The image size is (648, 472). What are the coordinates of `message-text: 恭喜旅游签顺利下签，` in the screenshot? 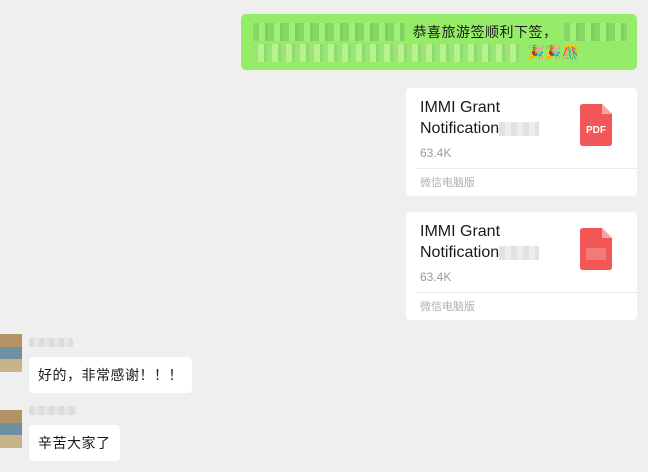 It's located at (485, 33).